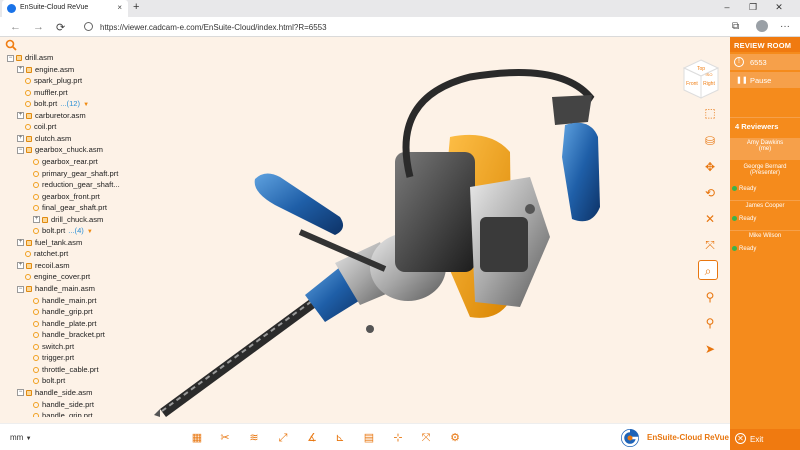 The image size is (800, 450). What do you see at coordinates (765, 439) in the screenshot?
I see `exit-button: ✕ Exit` at bounding box center [765, 439].